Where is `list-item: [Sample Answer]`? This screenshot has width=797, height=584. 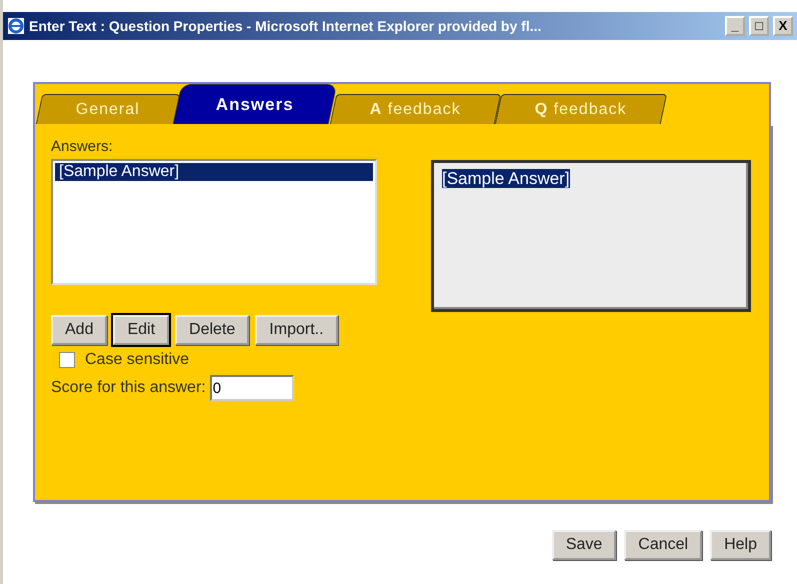
list-item: [Sample Answer] is located at coordinates (214, 172).